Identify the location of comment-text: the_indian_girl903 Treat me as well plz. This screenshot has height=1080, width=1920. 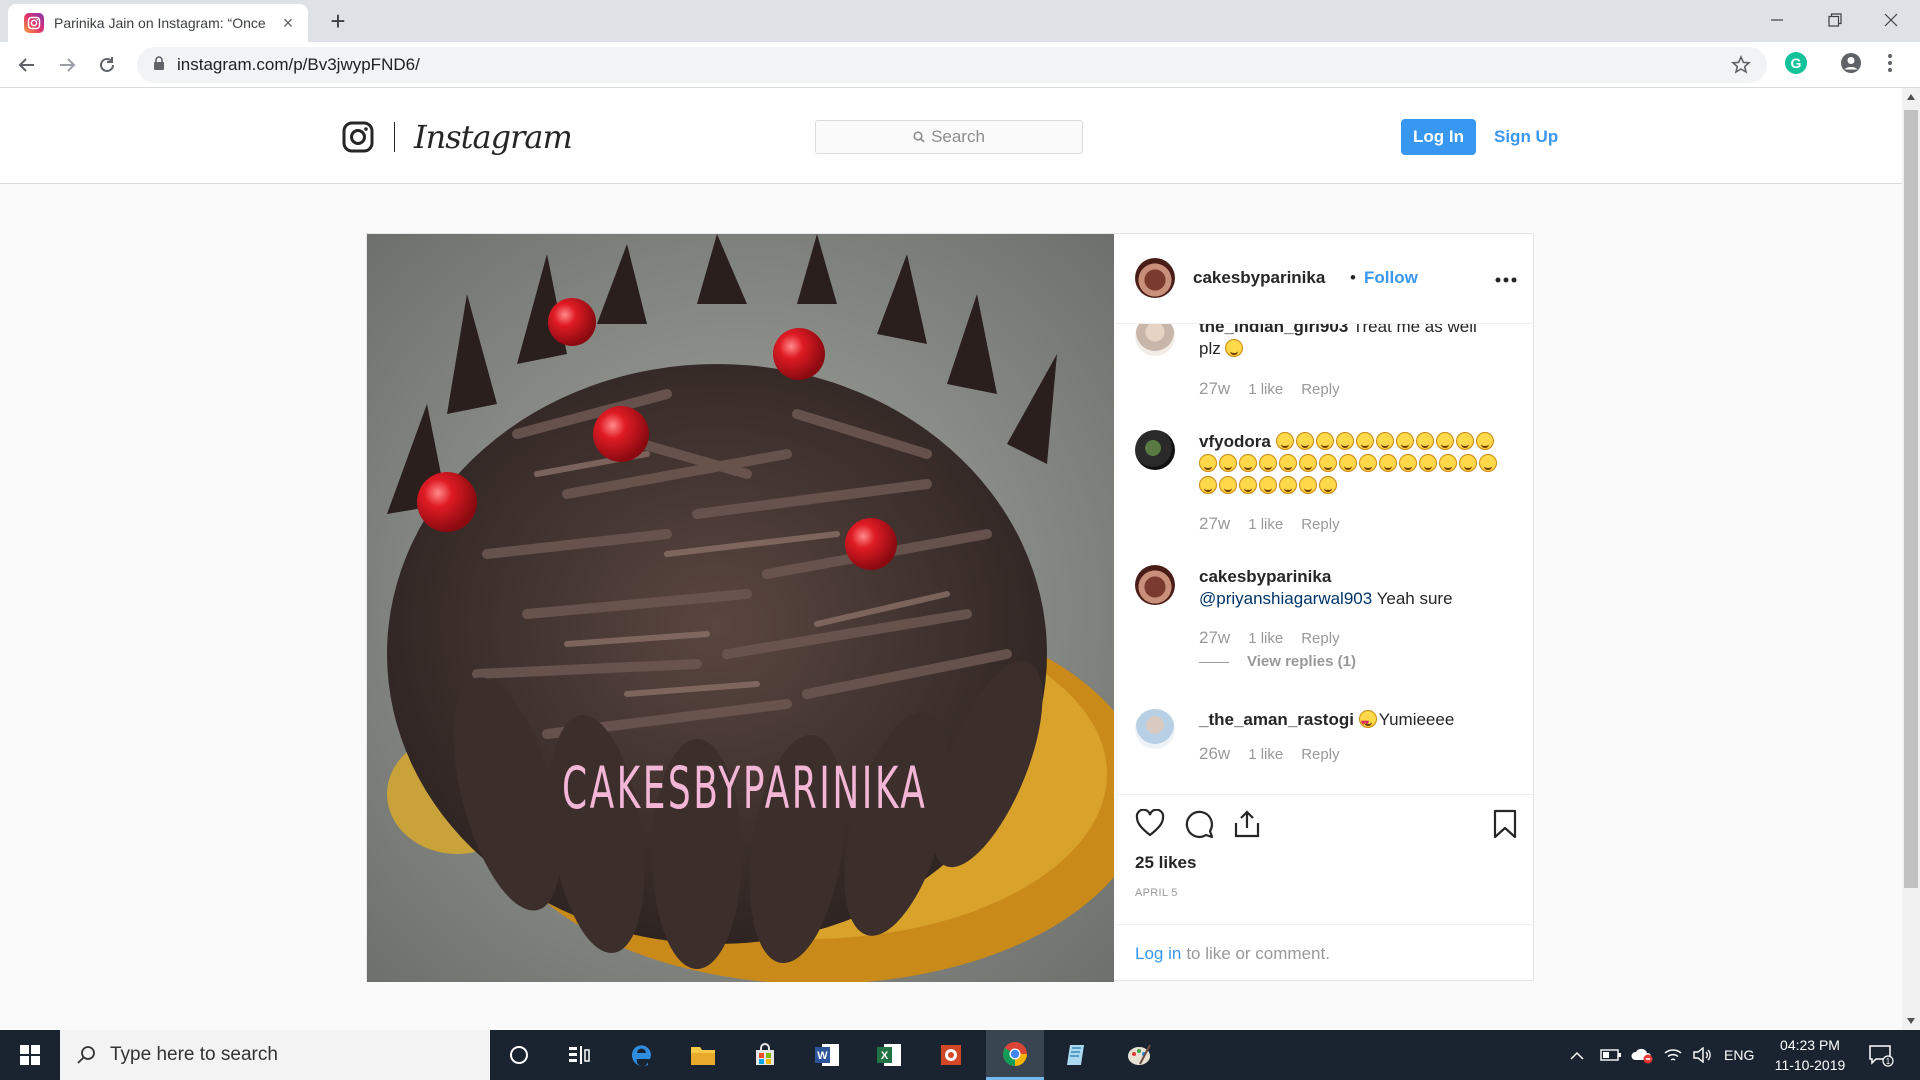
(1349, 342).